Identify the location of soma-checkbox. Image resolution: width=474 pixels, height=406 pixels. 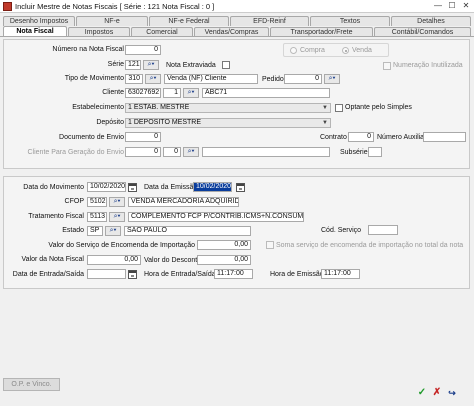
(270, 245).